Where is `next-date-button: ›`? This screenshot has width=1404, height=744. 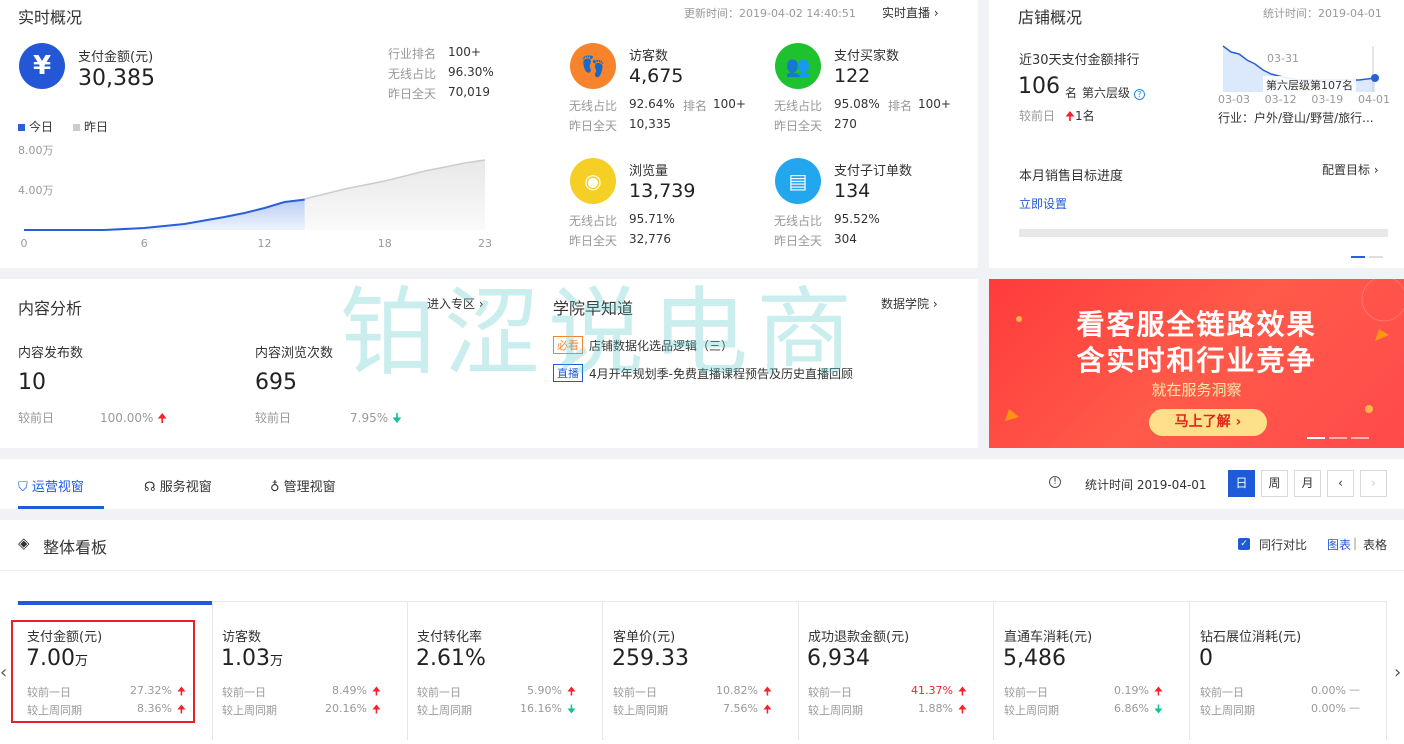 next-date-button: › is located at coordinates (1373, 483).